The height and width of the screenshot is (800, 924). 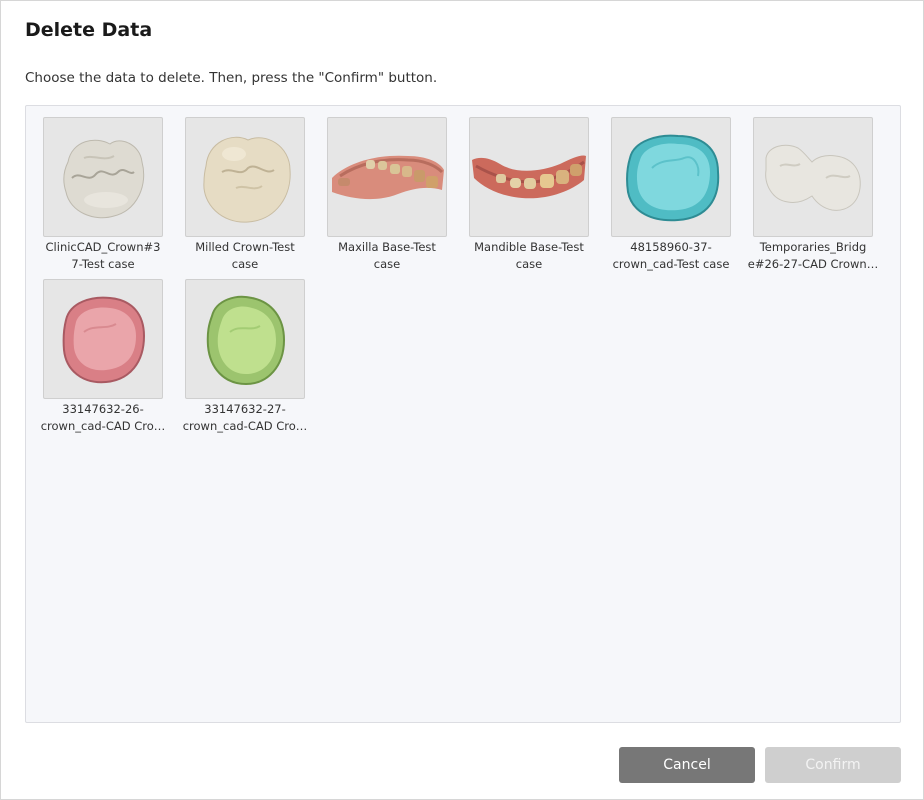 I want to click on data-item: ClinicCAD_Crown#3 7-Test case, so click(x=103, y=195).